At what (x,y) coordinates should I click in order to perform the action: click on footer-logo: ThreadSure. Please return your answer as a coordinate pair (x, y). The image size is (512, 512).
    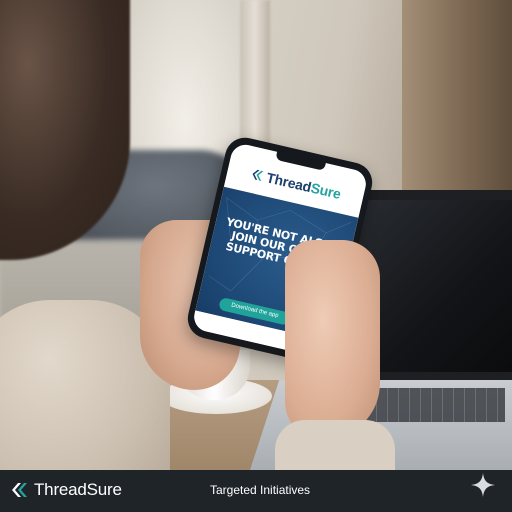
    Looking at the image, I should click on (66, 490).